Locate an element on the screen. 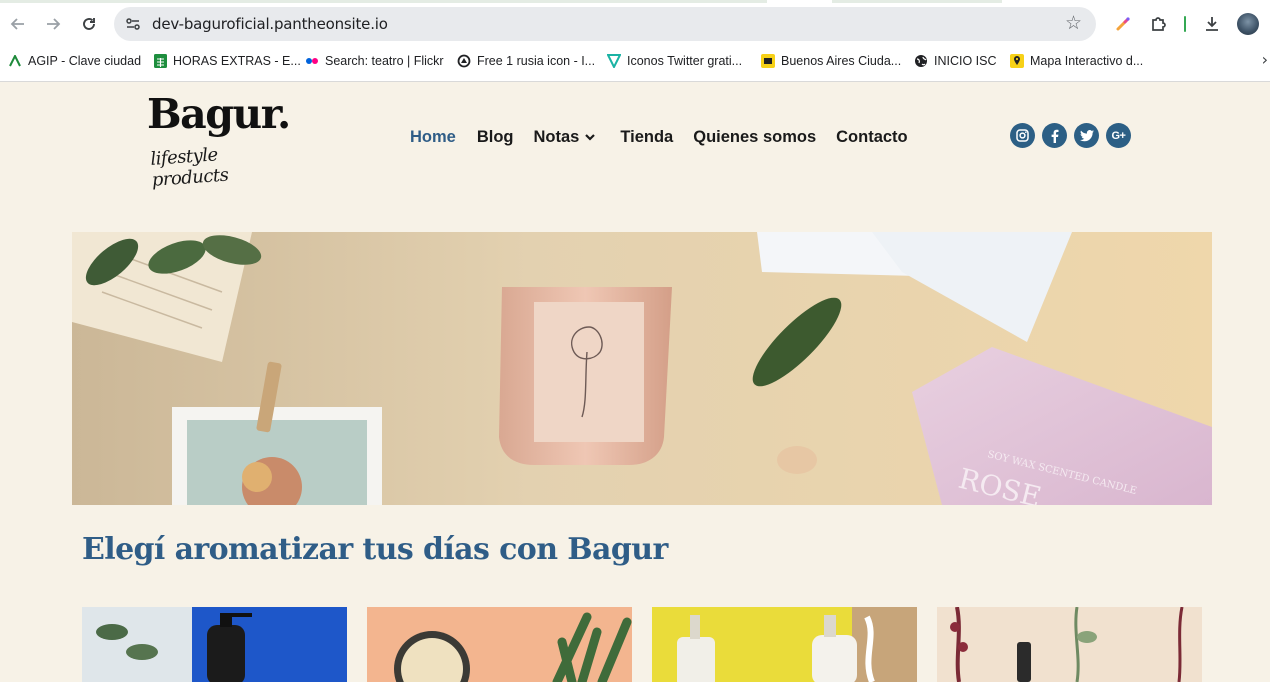  url-text: dev-baguroficial.pantheonsite.io is located at coordinates (270, 24).